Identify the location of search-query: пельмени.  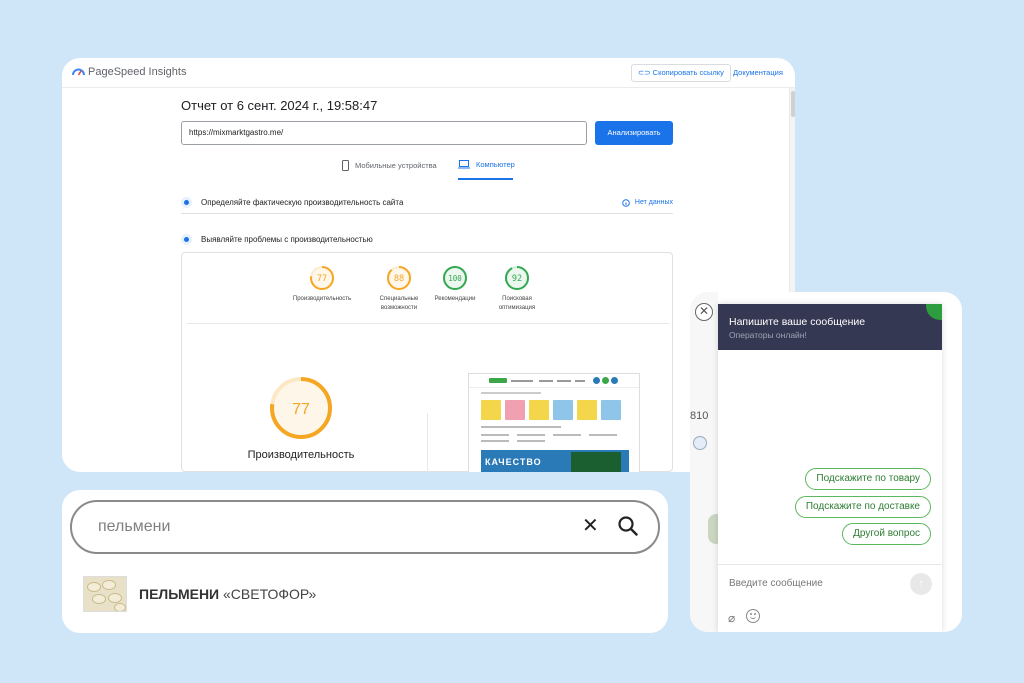
(134, 527).